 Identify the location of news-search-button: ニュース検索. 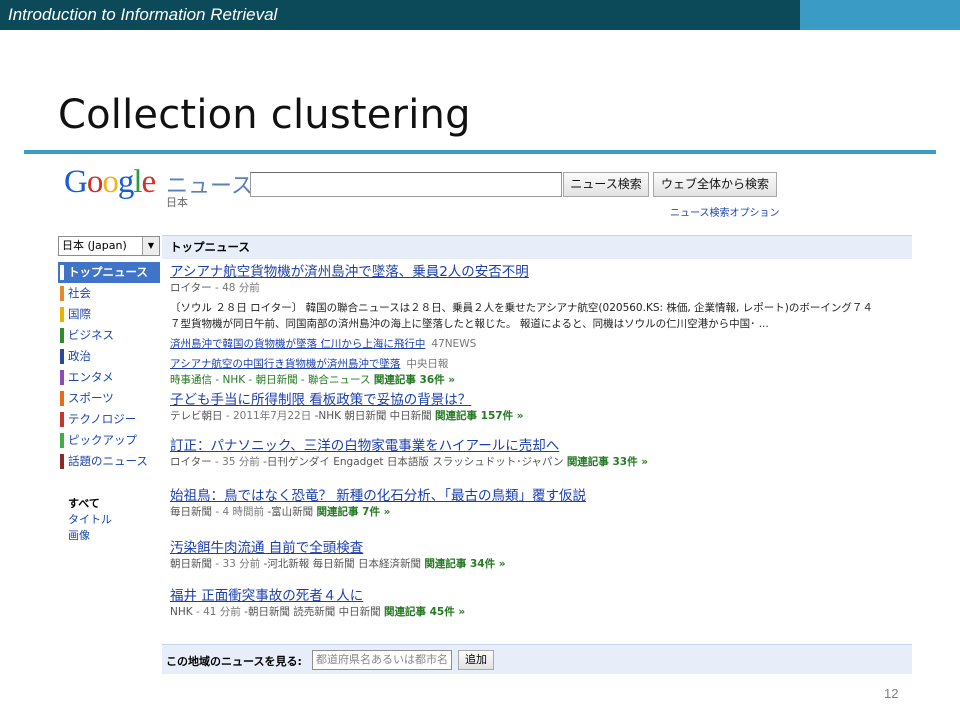
(606, 184).